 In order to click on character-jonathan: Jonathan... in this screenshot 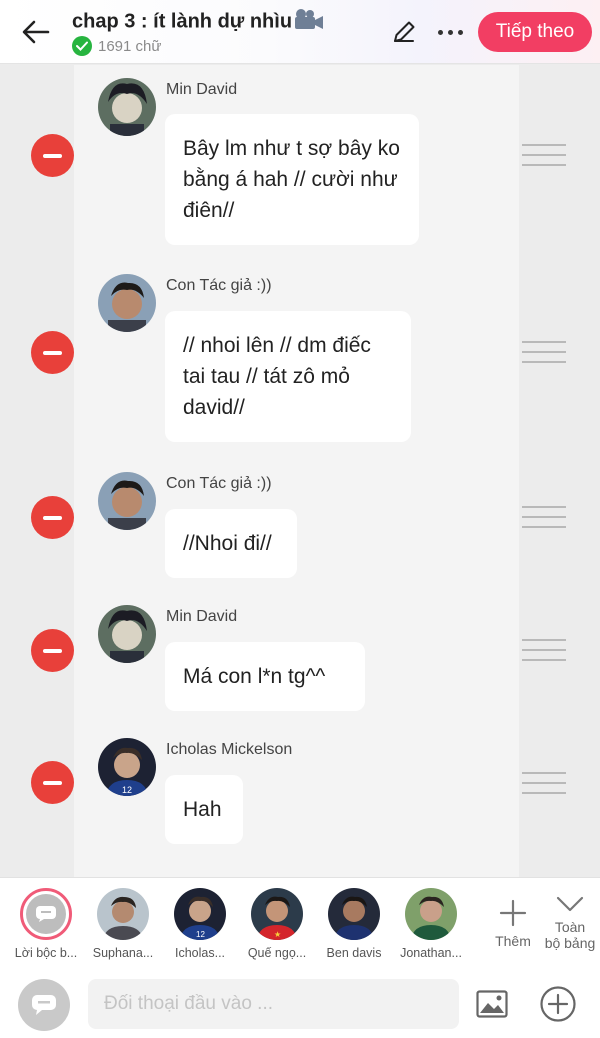, I will do `click(431, 924)`.